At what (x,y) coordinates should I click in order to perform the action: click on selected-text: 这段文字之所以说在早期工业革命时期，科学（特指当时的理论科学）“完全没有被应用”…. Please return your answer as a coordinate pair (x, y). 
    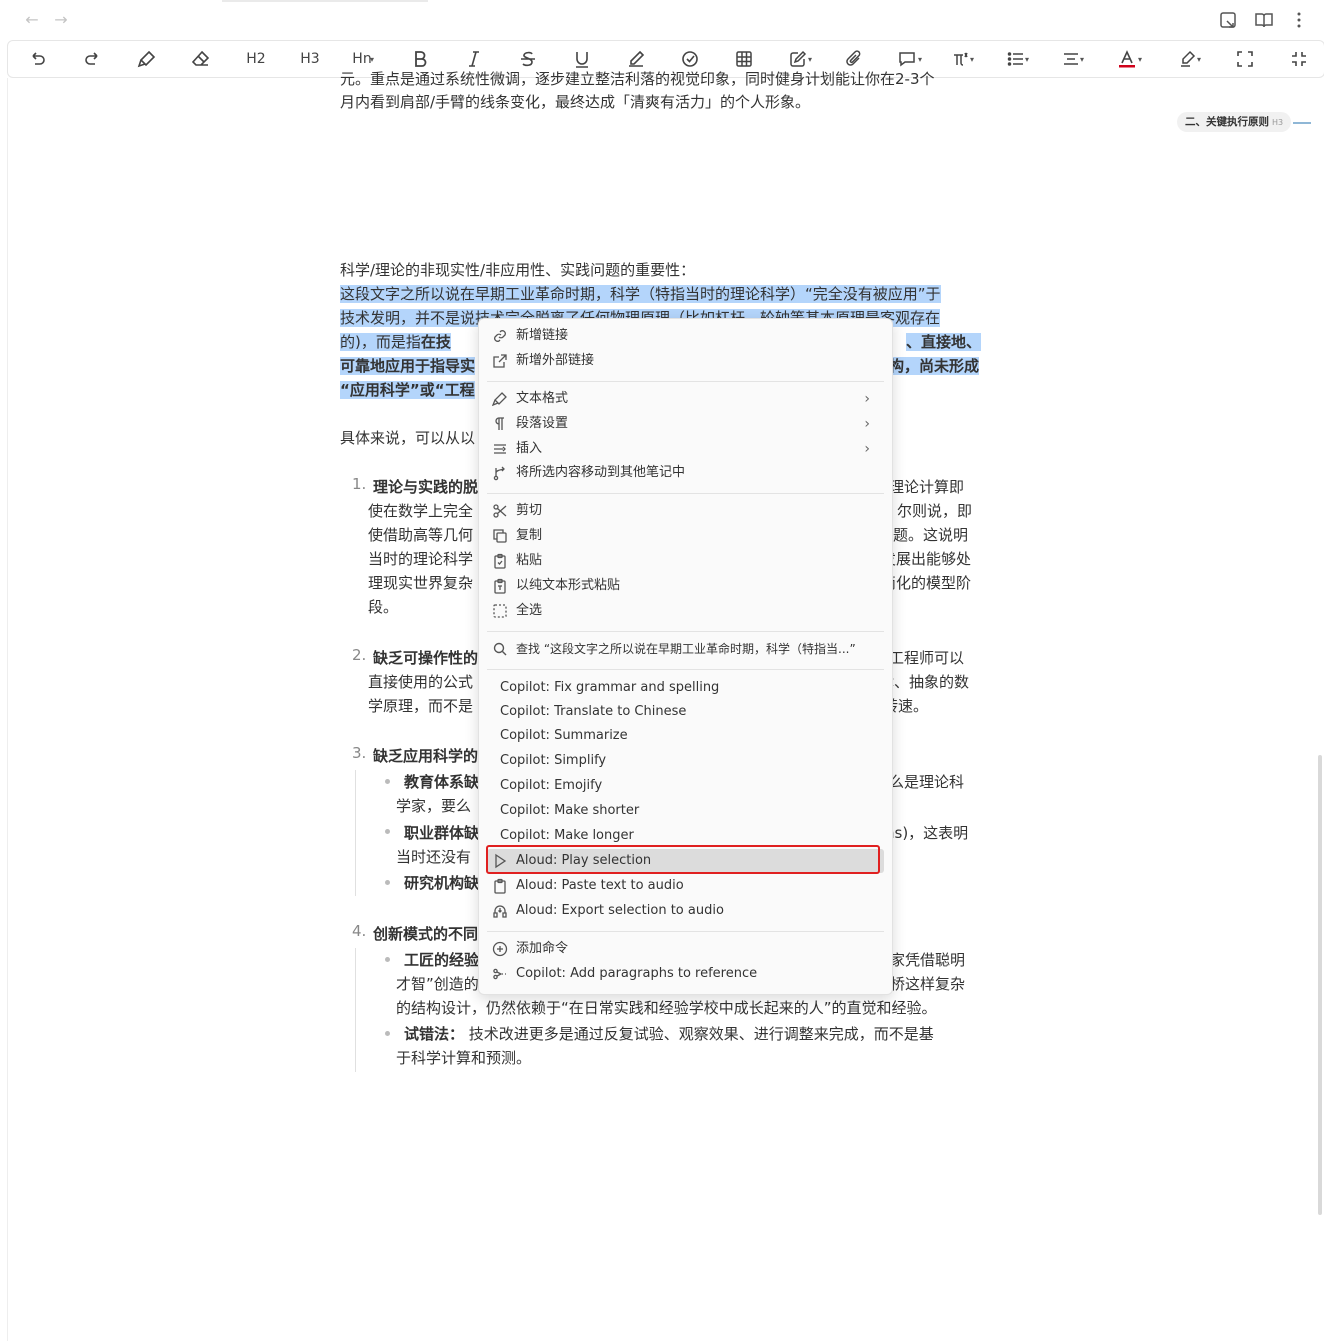
    Looking at the image, I should click on (640, 294).